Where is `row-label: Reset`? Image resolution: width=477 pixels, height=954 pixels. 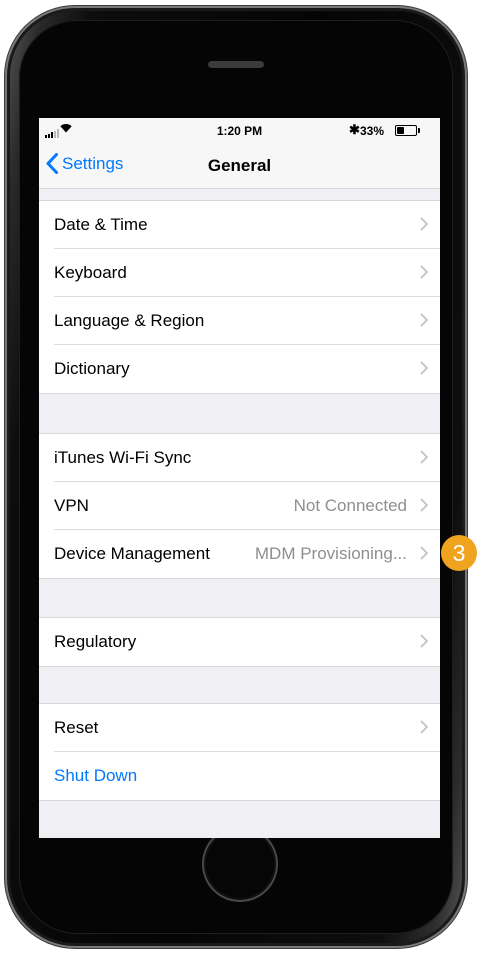 row-label: Reset is located at coordinates (76, 727).